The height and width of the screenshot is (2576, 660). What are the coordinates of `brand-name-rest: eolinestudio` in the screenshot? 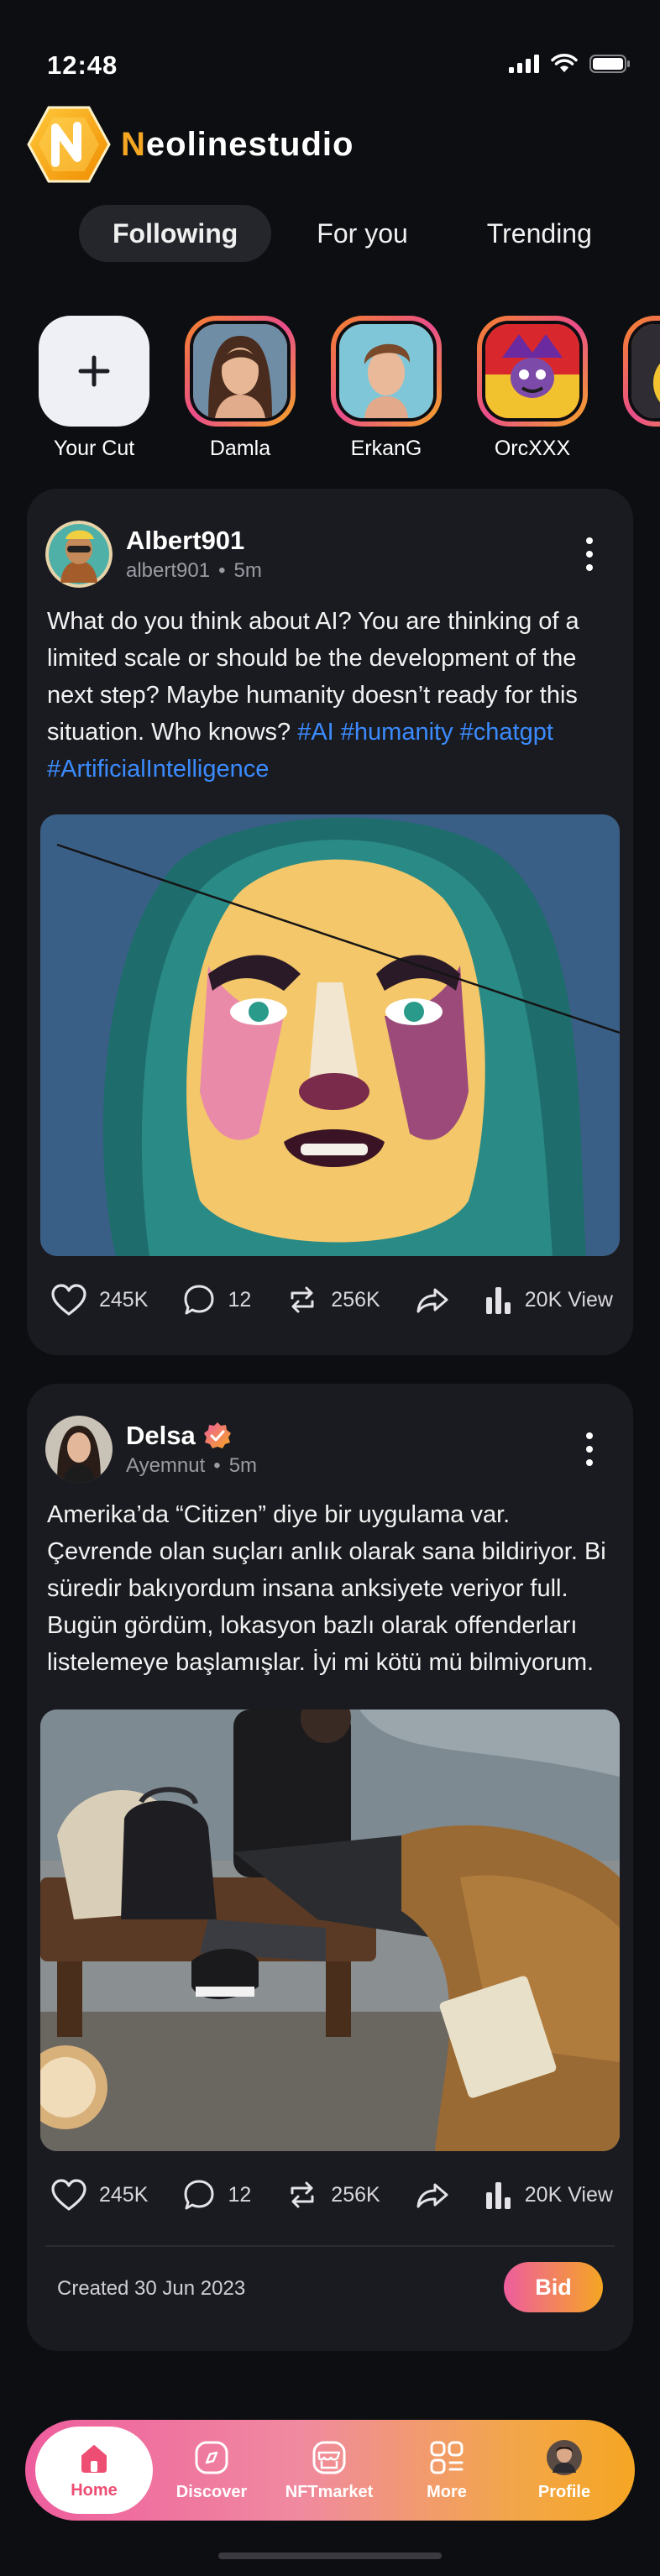 It's located at (249, 144).